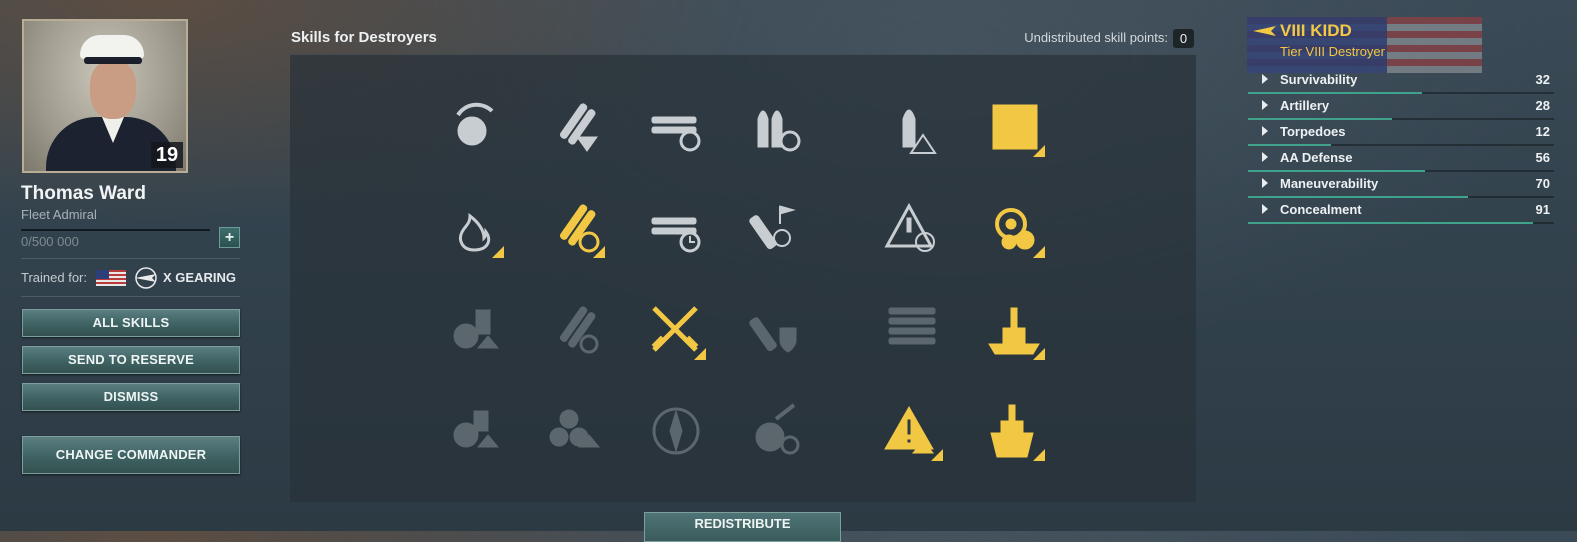 The width and height of the screenshot is (1577, 542). What do you see at coordinates (1542, 105) in the screenshot?
I see `stat-value: 28` at bounding box center [1542, 105].